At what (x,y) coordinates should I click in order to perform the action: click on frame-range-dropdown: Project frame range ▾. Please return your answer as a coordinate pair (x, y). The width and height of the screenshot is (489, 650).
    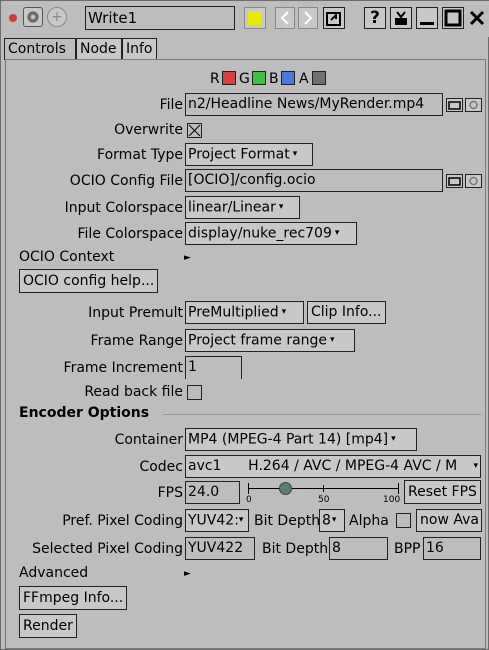
    Looking at the image, I should click on (270, 340).